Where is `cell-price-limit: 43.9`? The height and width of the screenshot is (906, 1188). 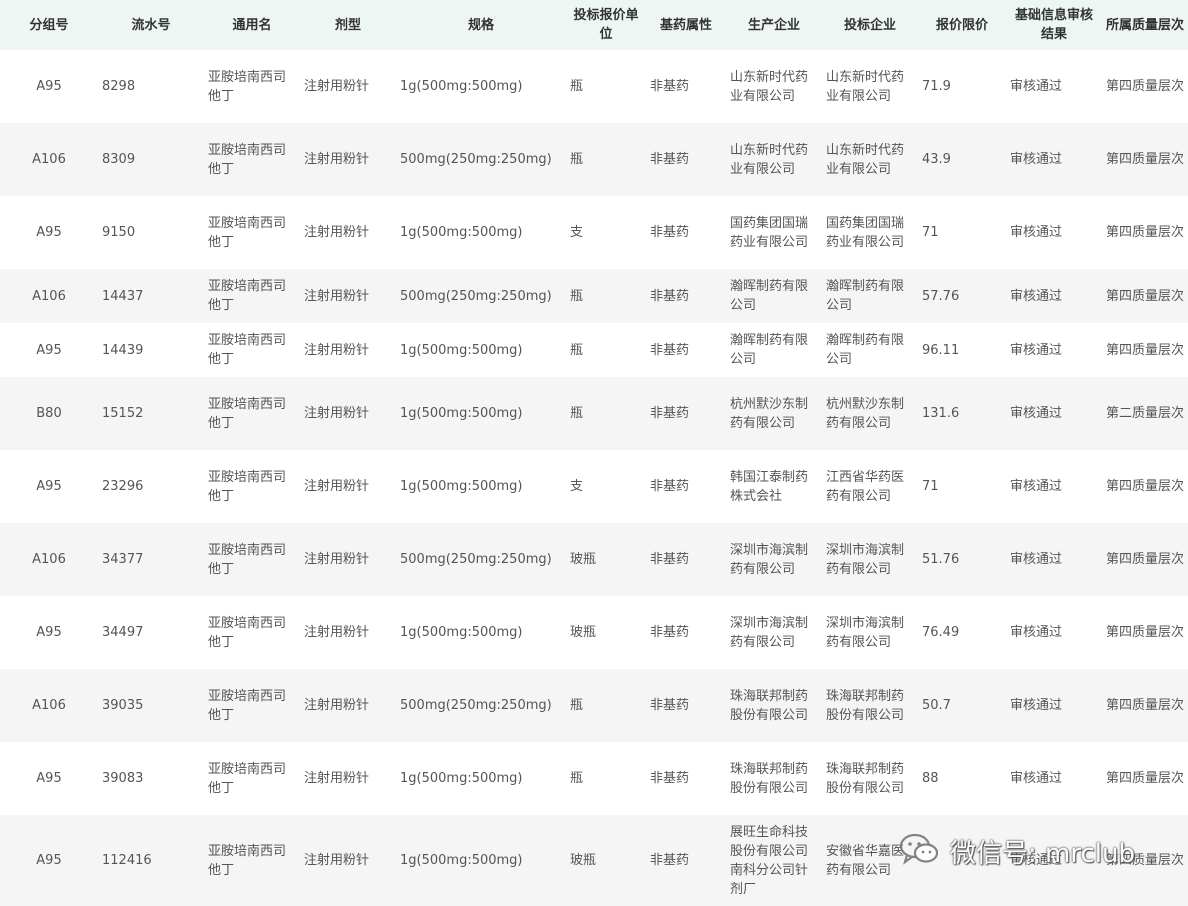
cell-price-limit: 43.9 is located at coordinates (962, 159).